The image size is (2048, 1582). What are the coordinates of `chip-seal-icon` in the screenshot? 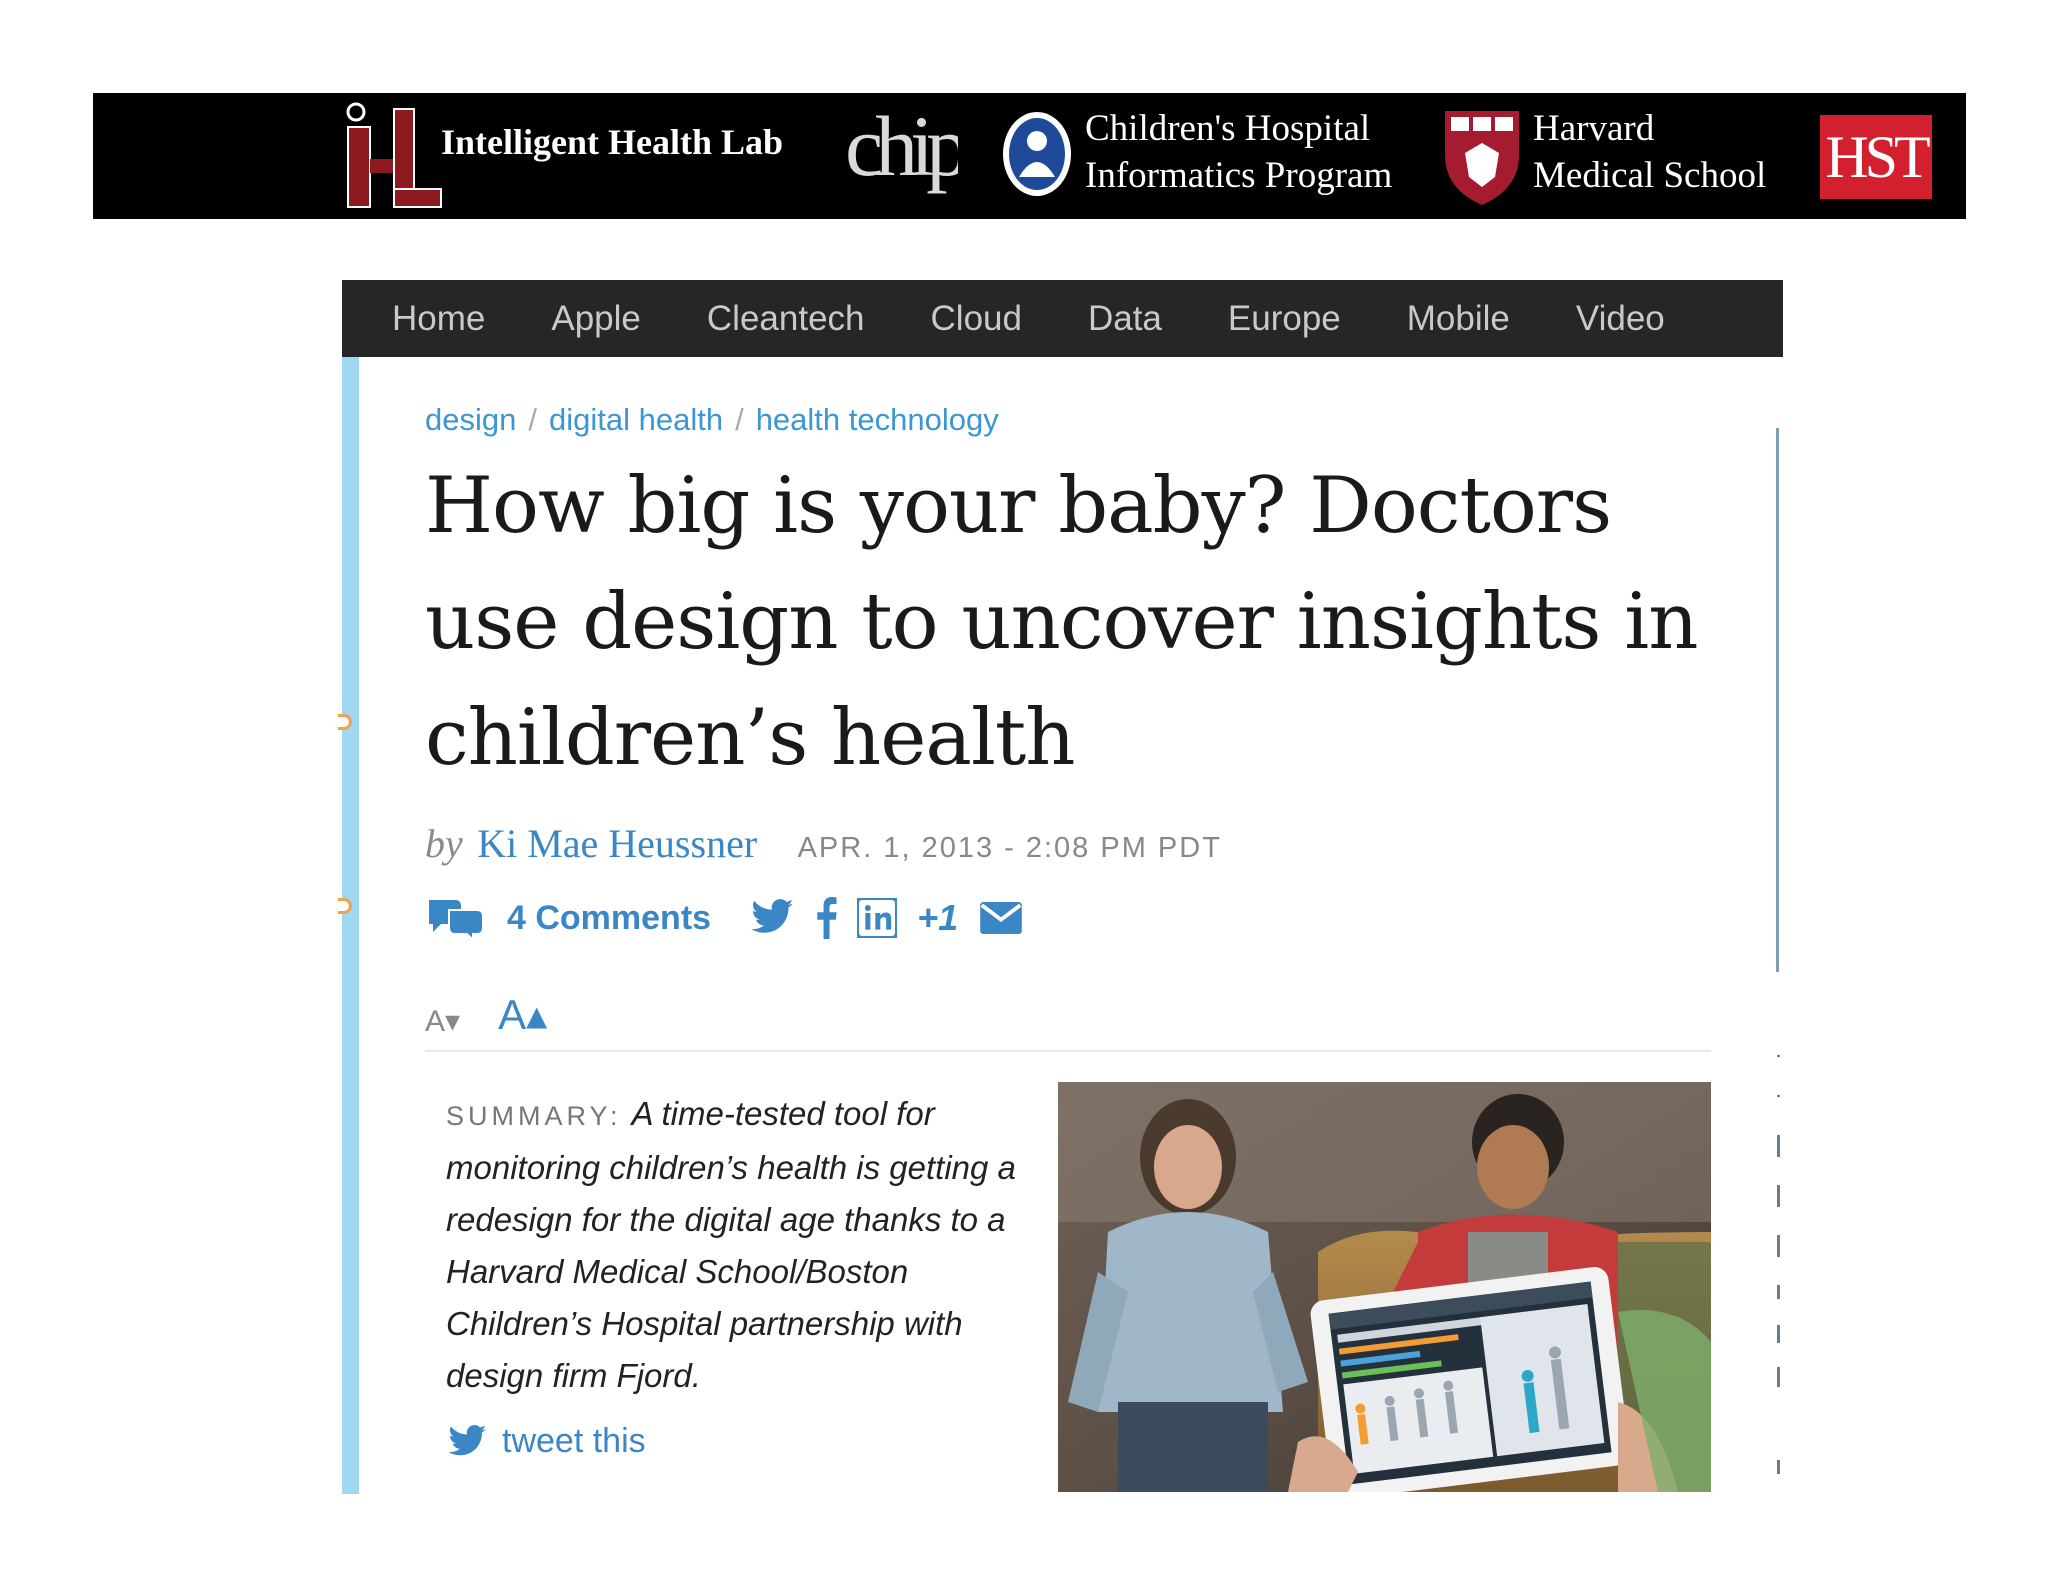 It's located at (1037, 154).